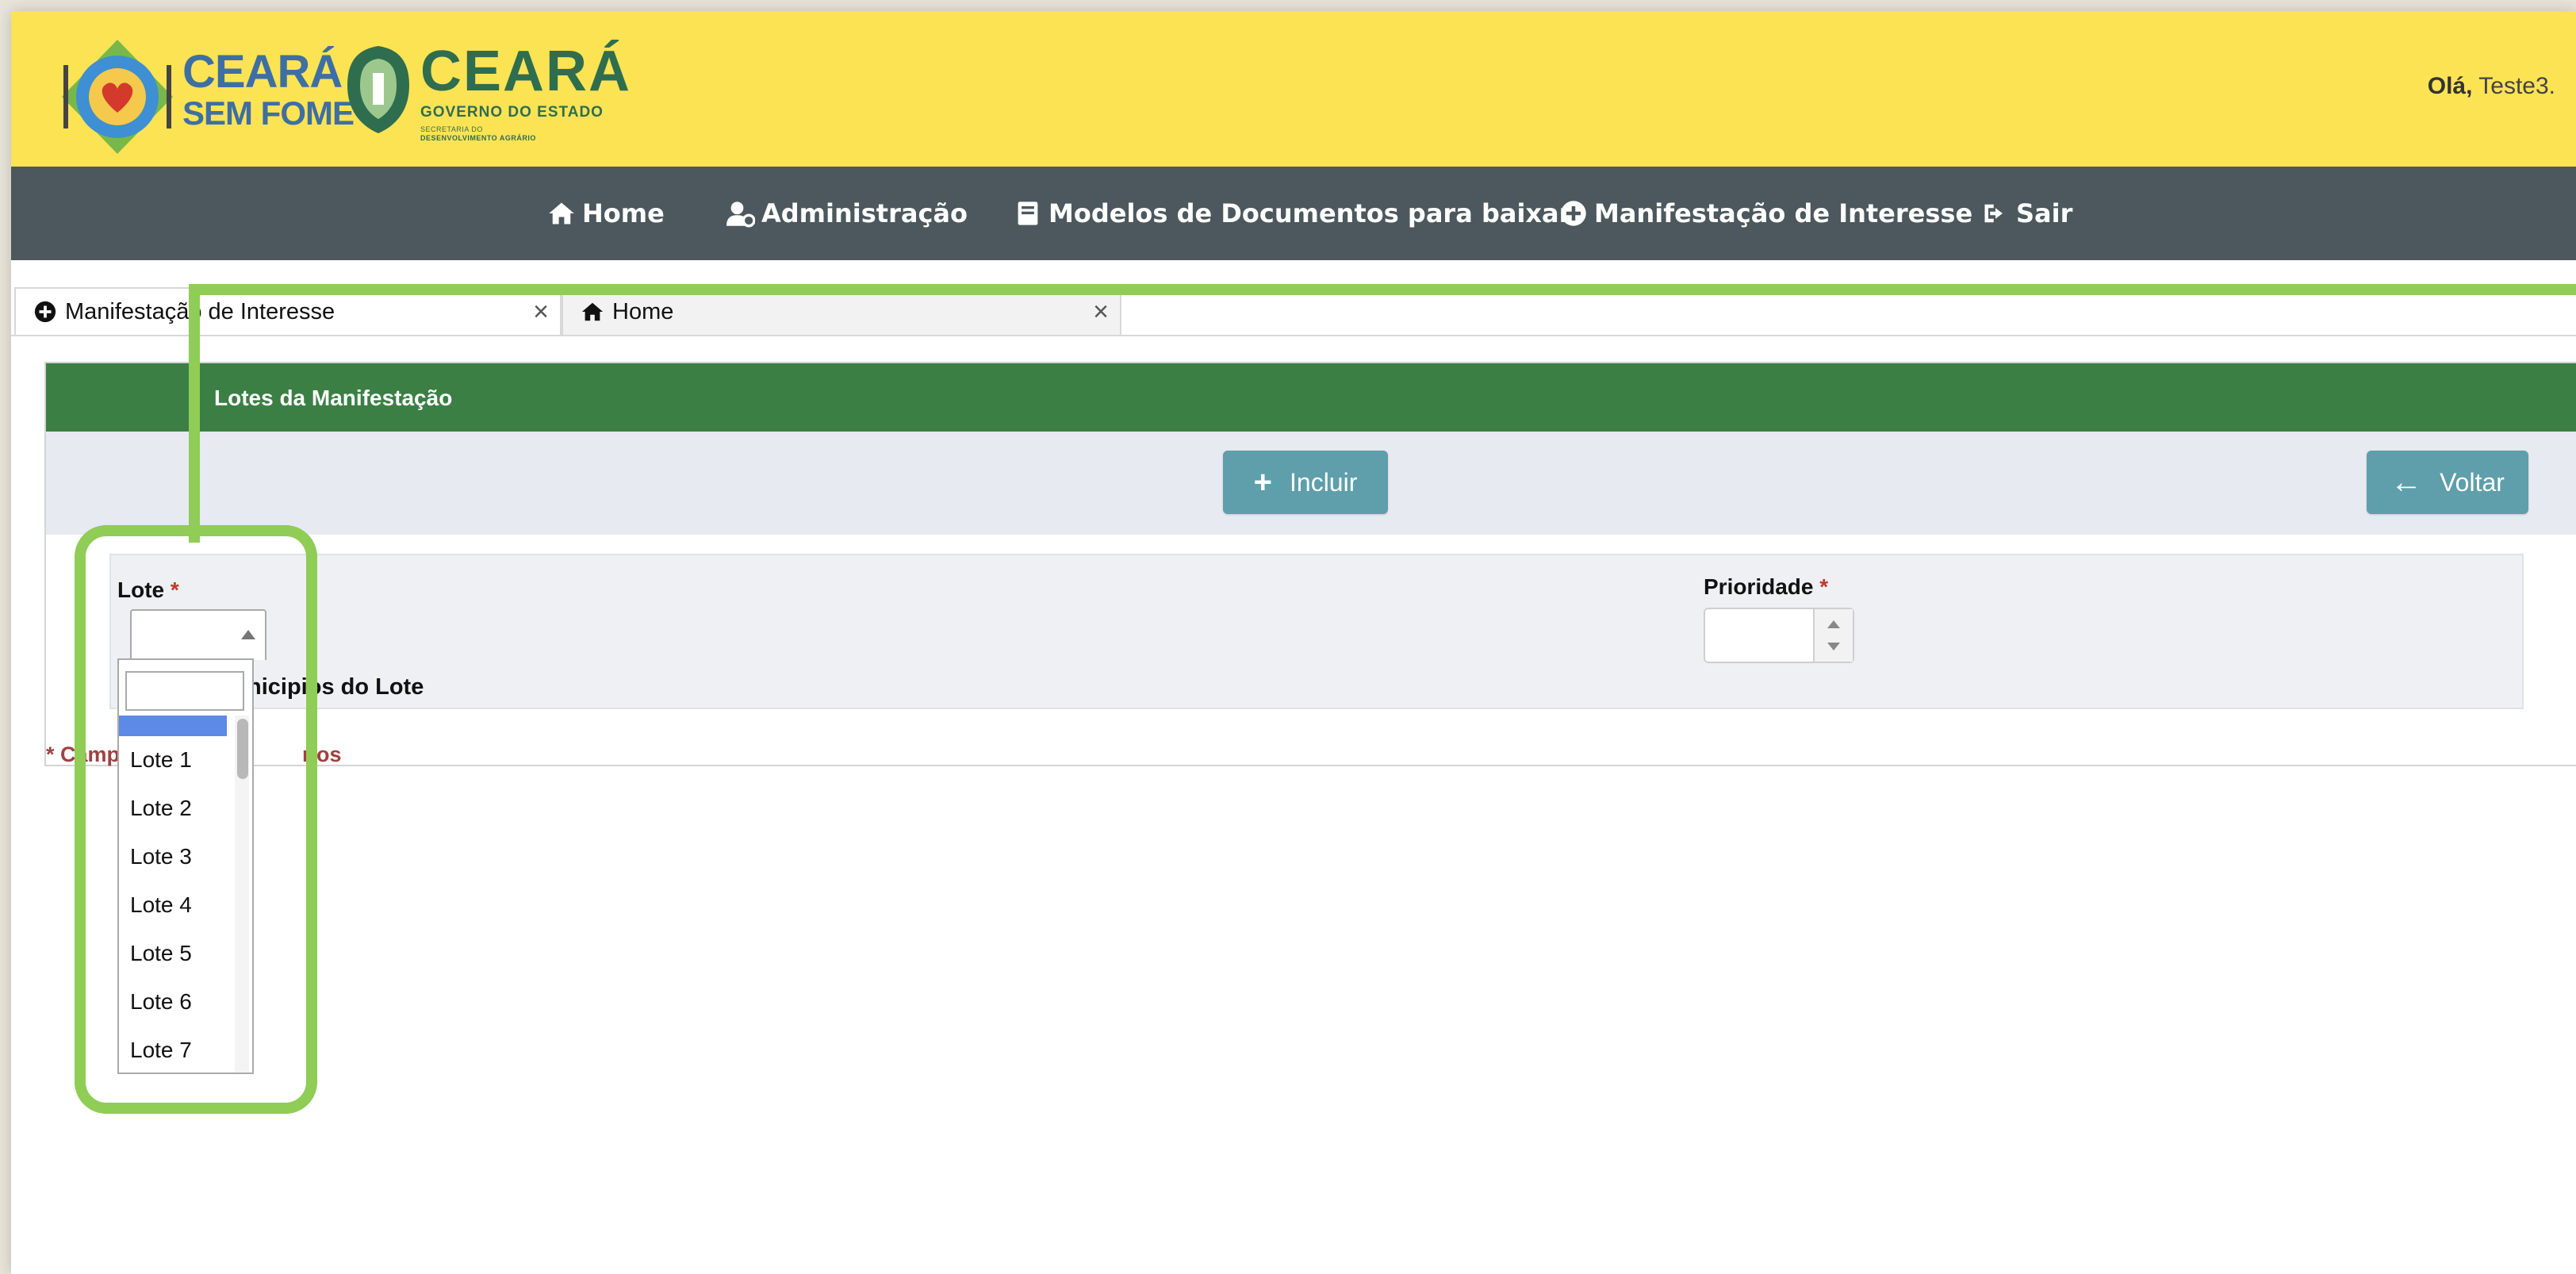 The height and width of the screenshot is (1274, 2576). I want to click on gov-title: CEARÁ, so click(526, 71).